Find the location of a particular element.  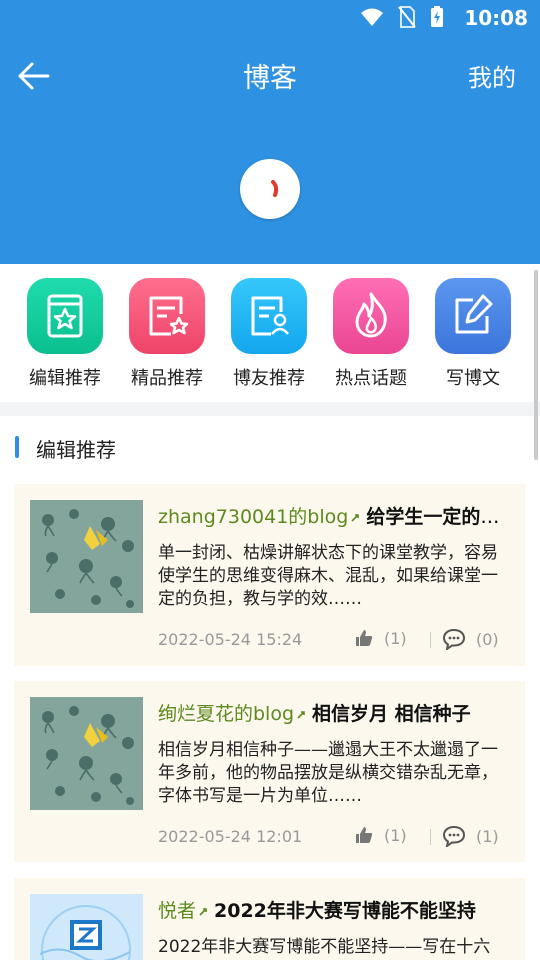

section-divider is located at coordinates (270, 409).